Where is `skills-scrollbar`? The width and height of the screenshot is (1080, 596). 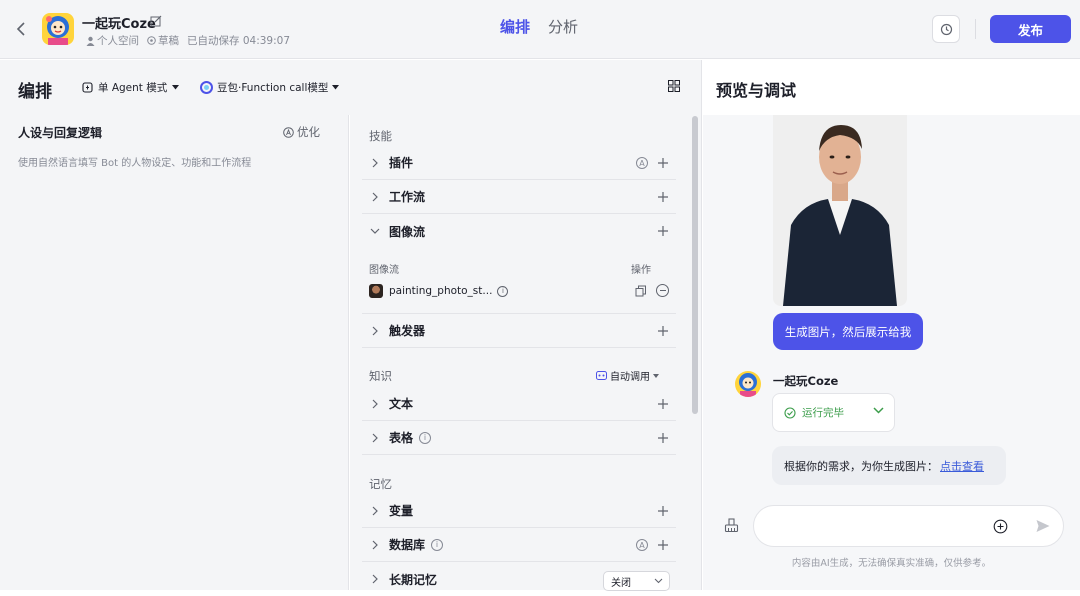
skills-scrollbar is located at coordinates (695, 265).